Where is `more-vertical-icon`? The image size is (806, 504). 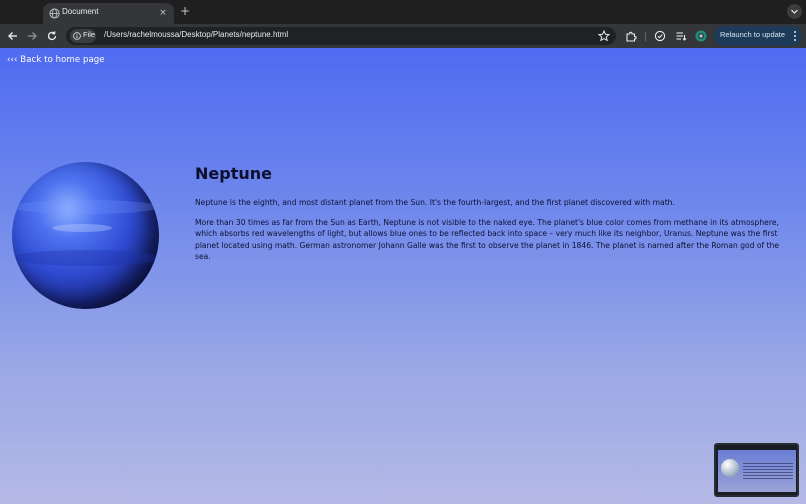 more-vertical-icon is located at coordinates (795, 36).